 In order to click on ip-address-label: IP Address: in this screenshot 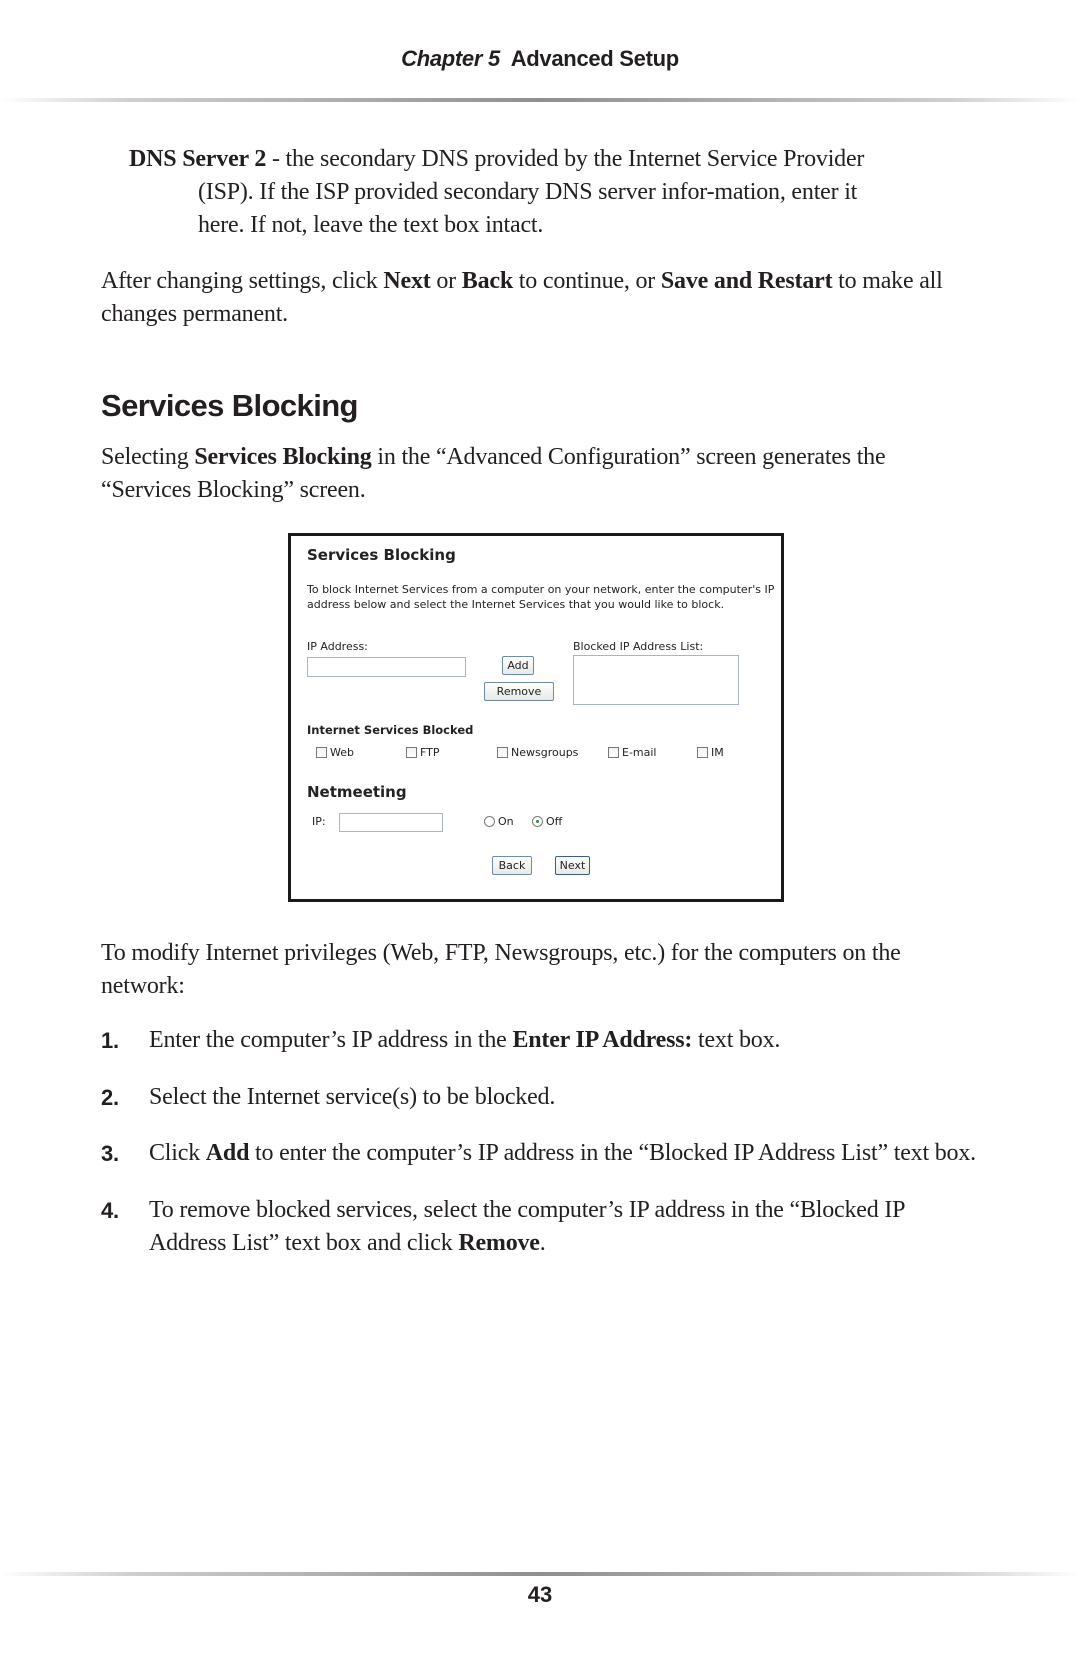, I will do `click(337, 646)`.